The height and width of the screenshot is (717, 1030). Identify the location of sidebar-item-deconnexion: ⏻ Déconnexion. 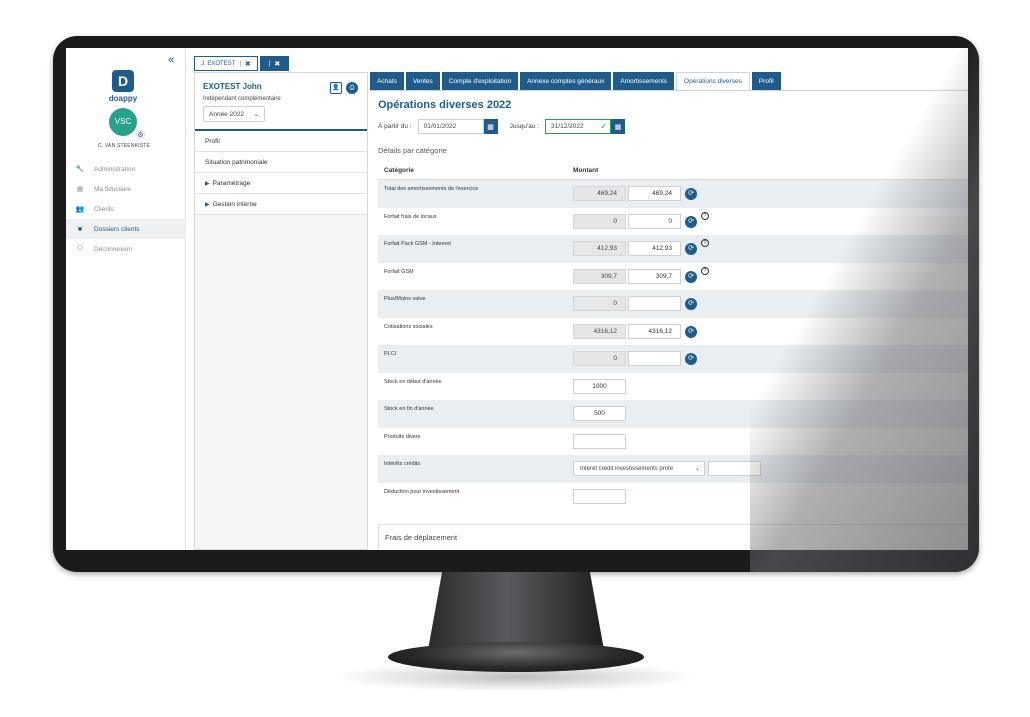
(126, 249).